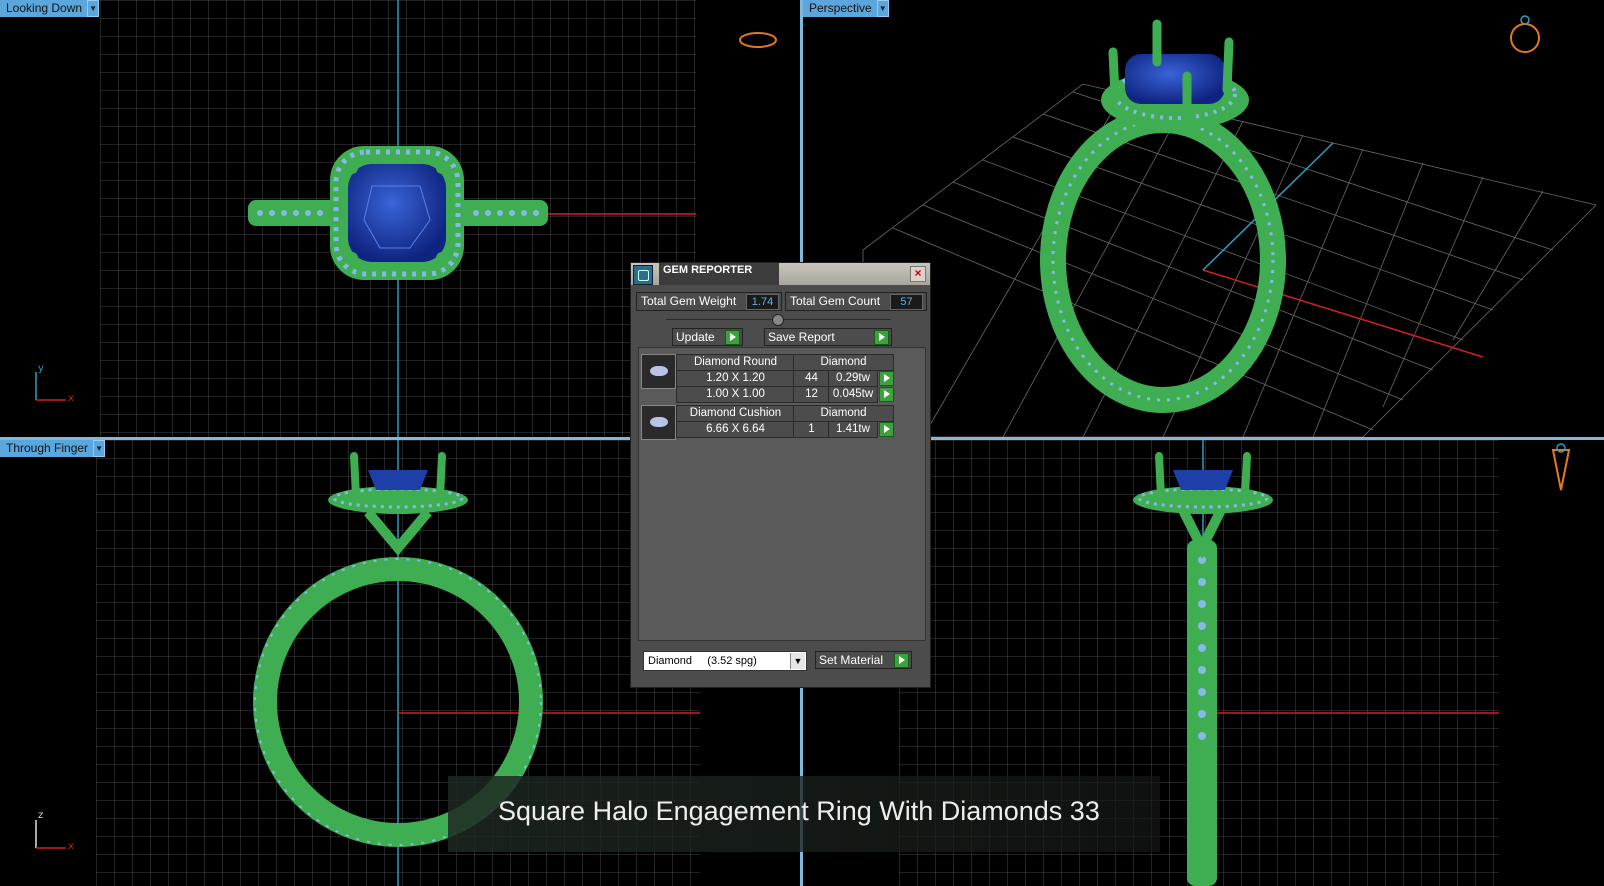 The width and height of the screenshot is (1604, 886). What do you see at coordinates (853, 378) in the screenshot?
I see `gem-weight: 0.29tw` at bounding box center [853, 378].